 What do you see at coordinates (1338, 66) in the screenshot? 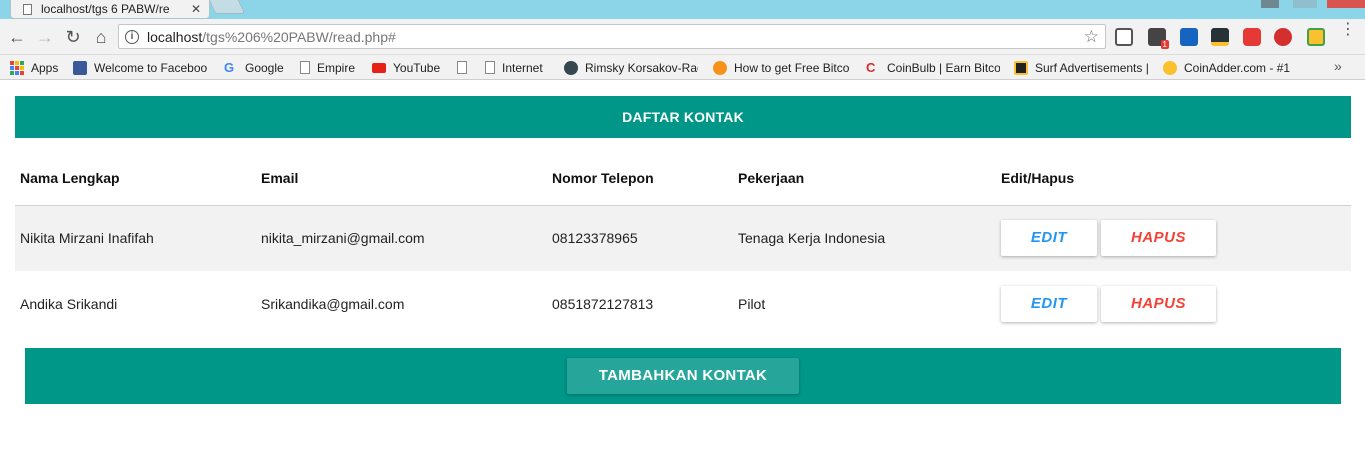
I see `chevron-more-icon: »` at bounding box center [1338, 66].